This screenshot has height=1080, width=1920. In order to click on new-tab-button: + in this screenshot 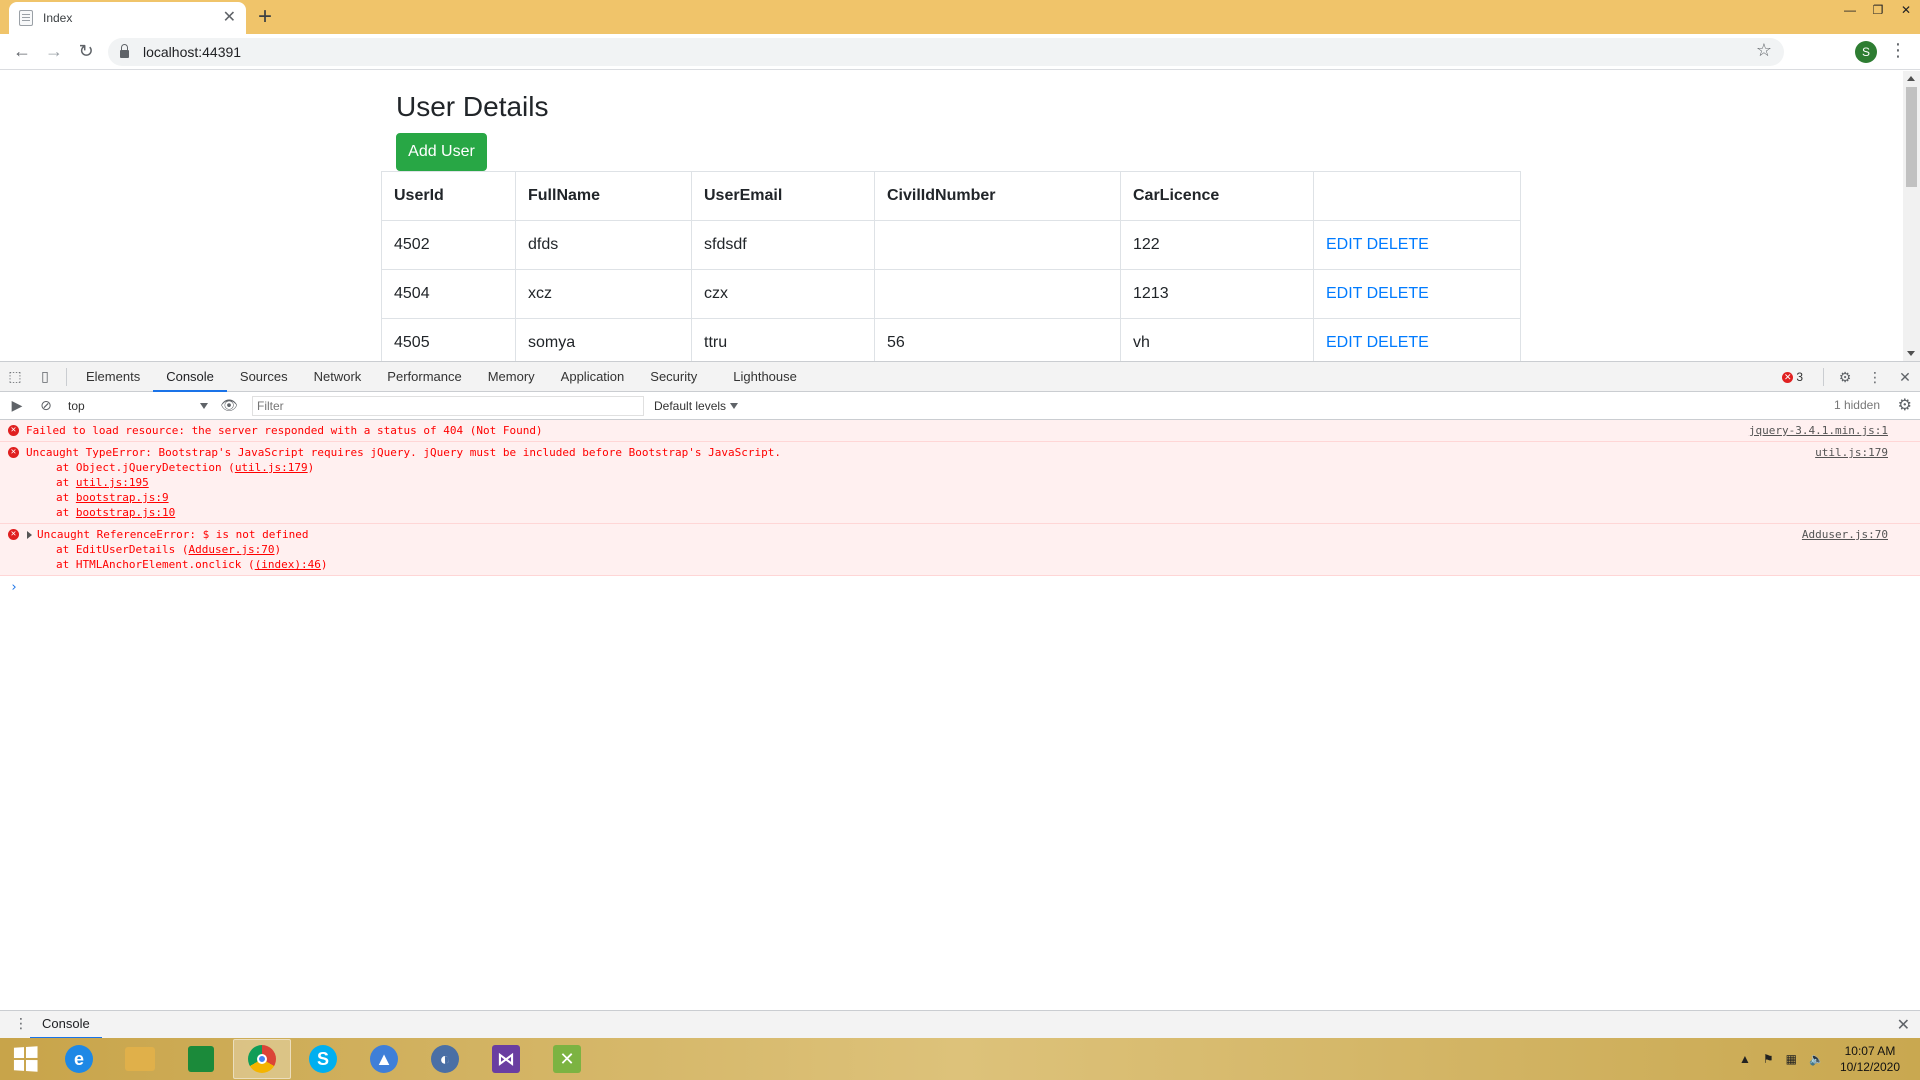, I will do `click(265, 17)`.